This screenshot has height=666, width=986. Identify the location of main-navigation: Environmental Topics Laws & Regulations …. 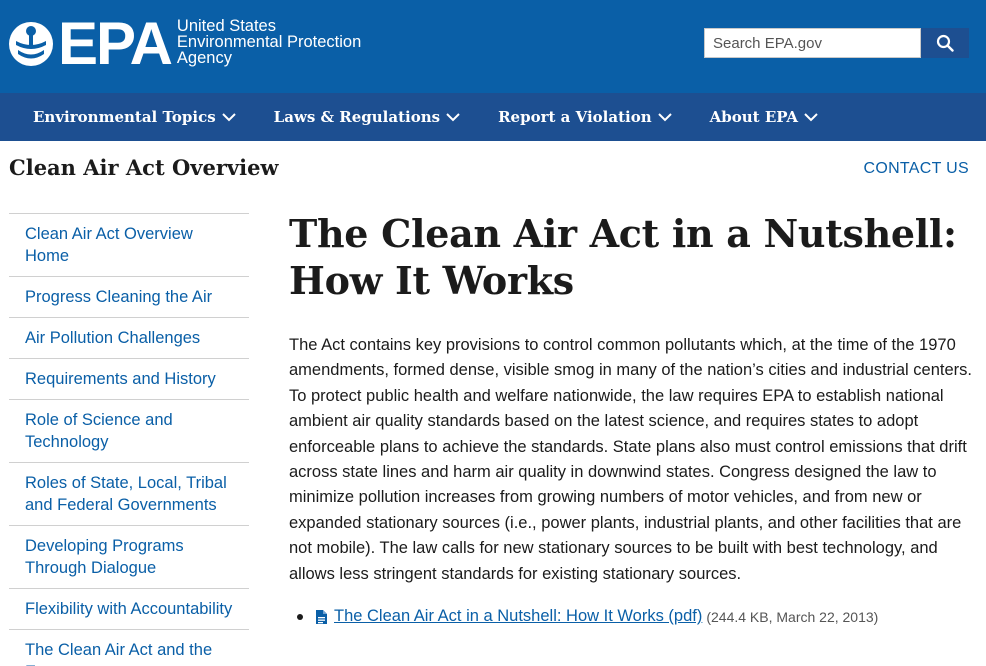
(493, 117).